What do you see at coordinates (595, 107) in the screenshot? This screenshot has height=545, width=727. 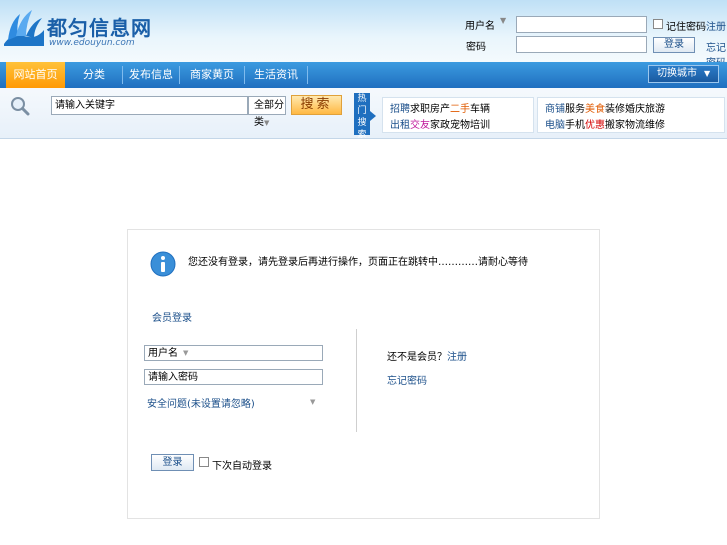 I see `hot-keyword-link: 美食` at bounding box center [595, 107].